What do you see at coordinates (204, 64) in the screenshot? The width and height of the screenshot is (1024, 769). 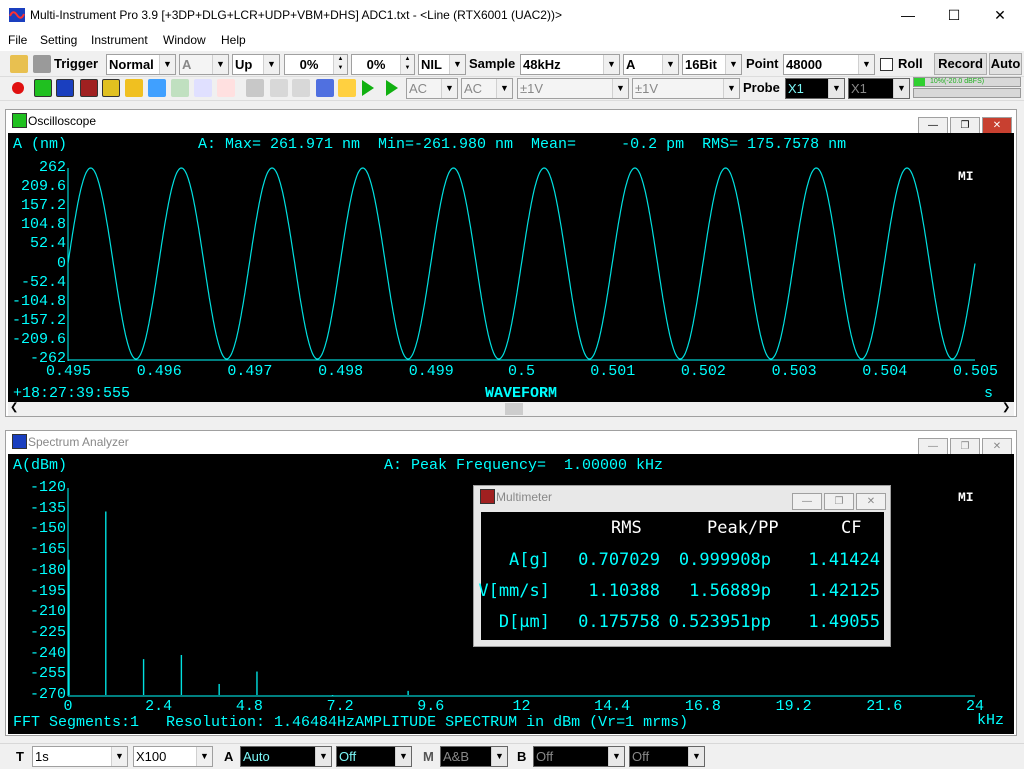 I see `trigger-channel-select: A ▼` at bounding box center [204, 64].